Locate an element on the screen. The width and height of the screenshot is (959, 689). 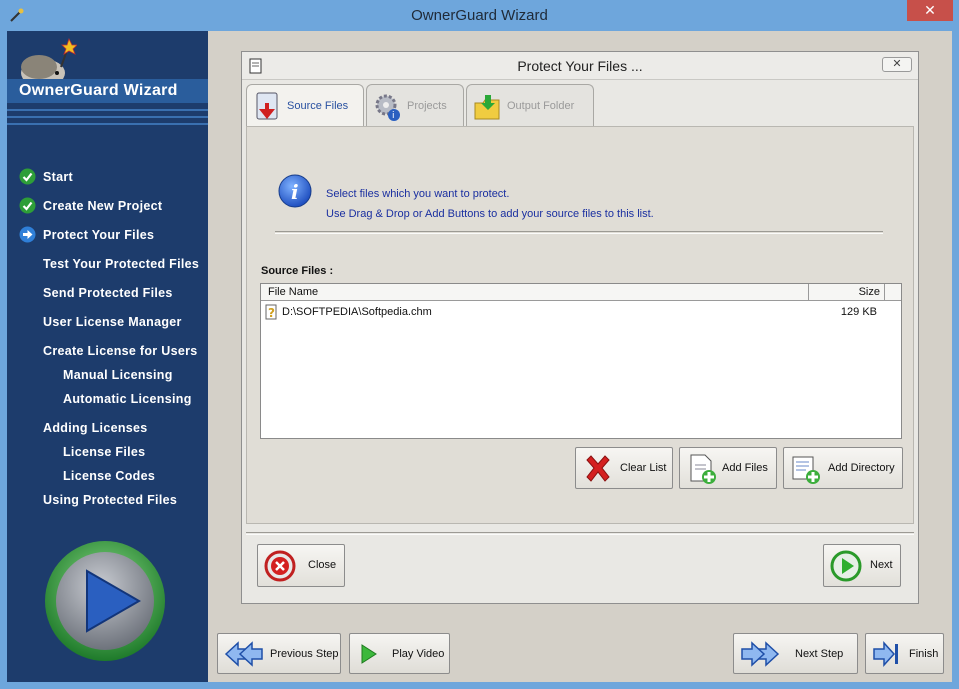
button-label: Add Directory is located at coordinates (861, 468).